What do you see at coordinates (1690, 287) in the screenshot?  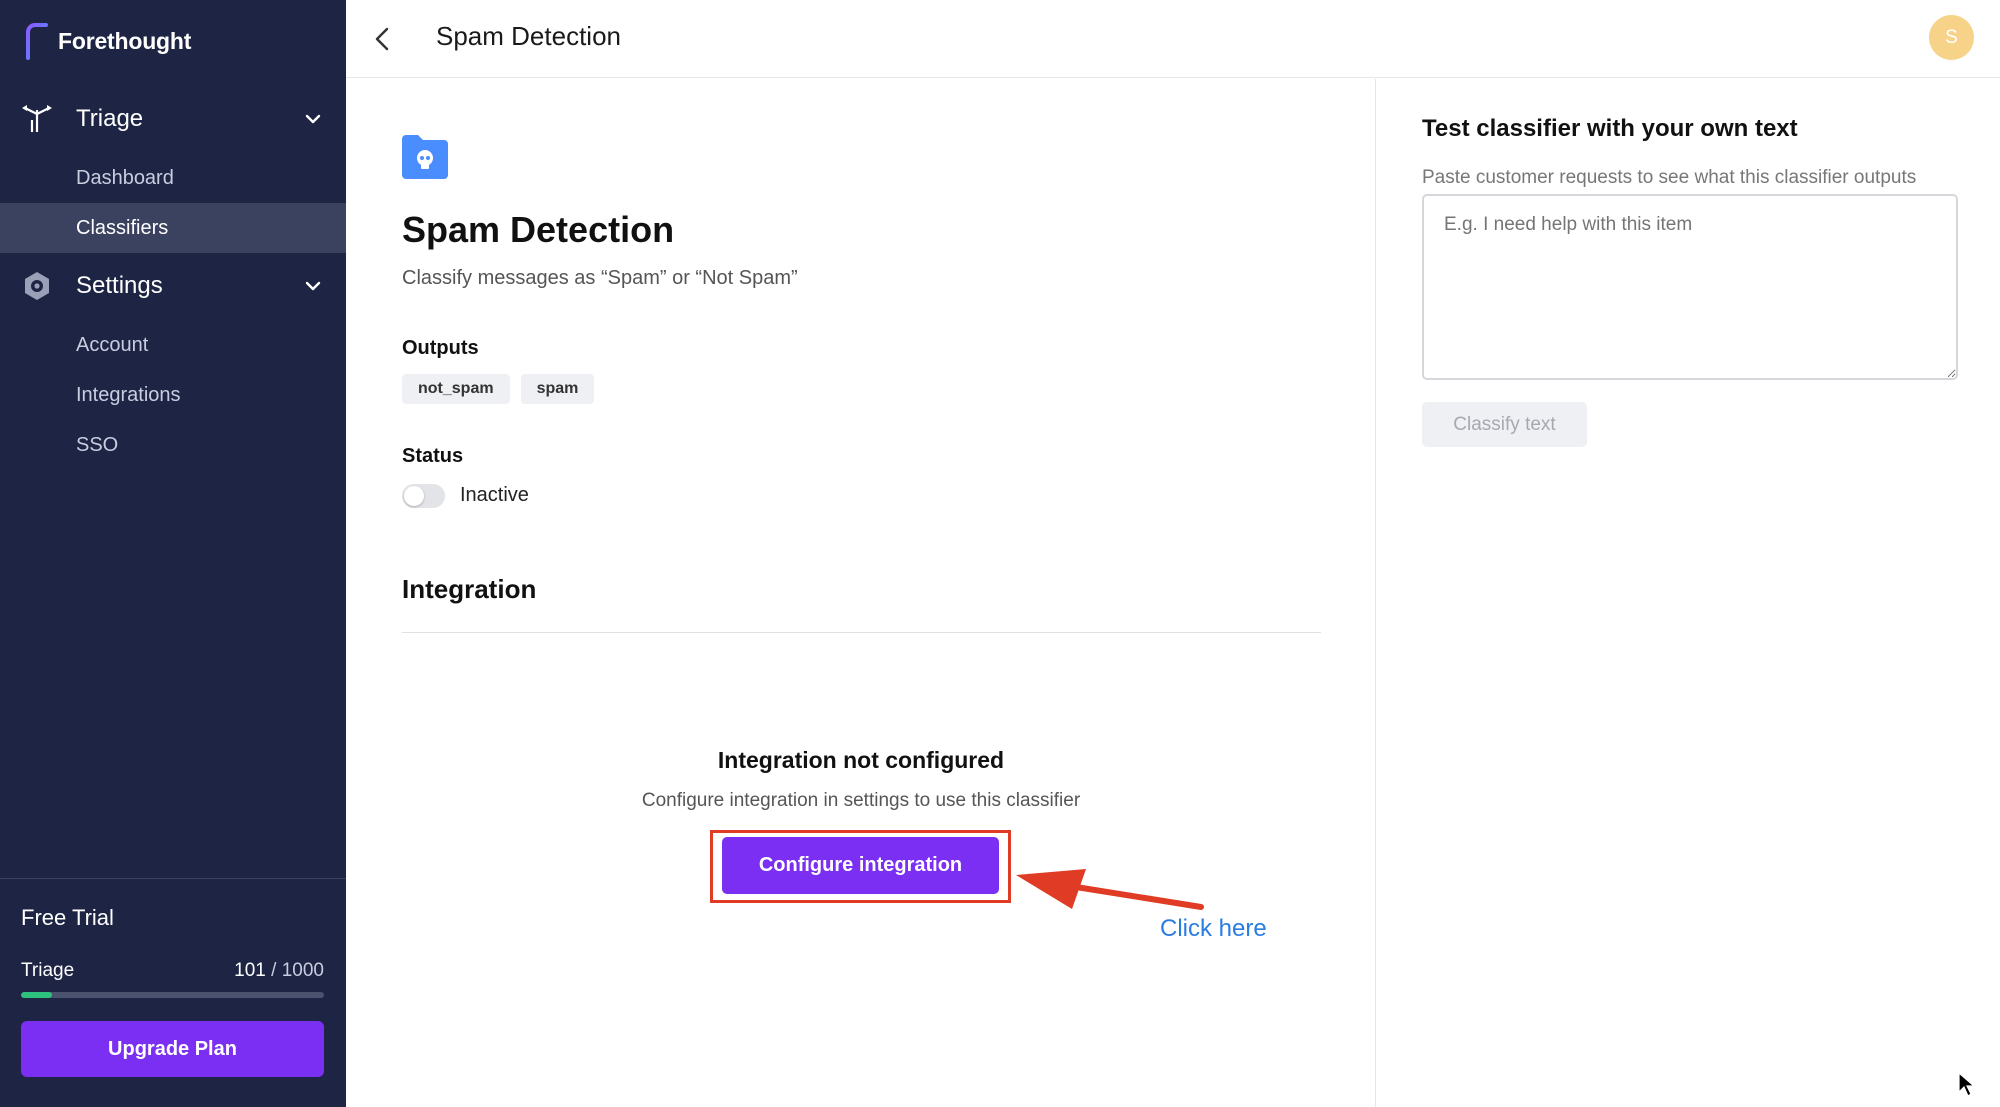 I see `test-text-input` at bounding box center [1690, 287].